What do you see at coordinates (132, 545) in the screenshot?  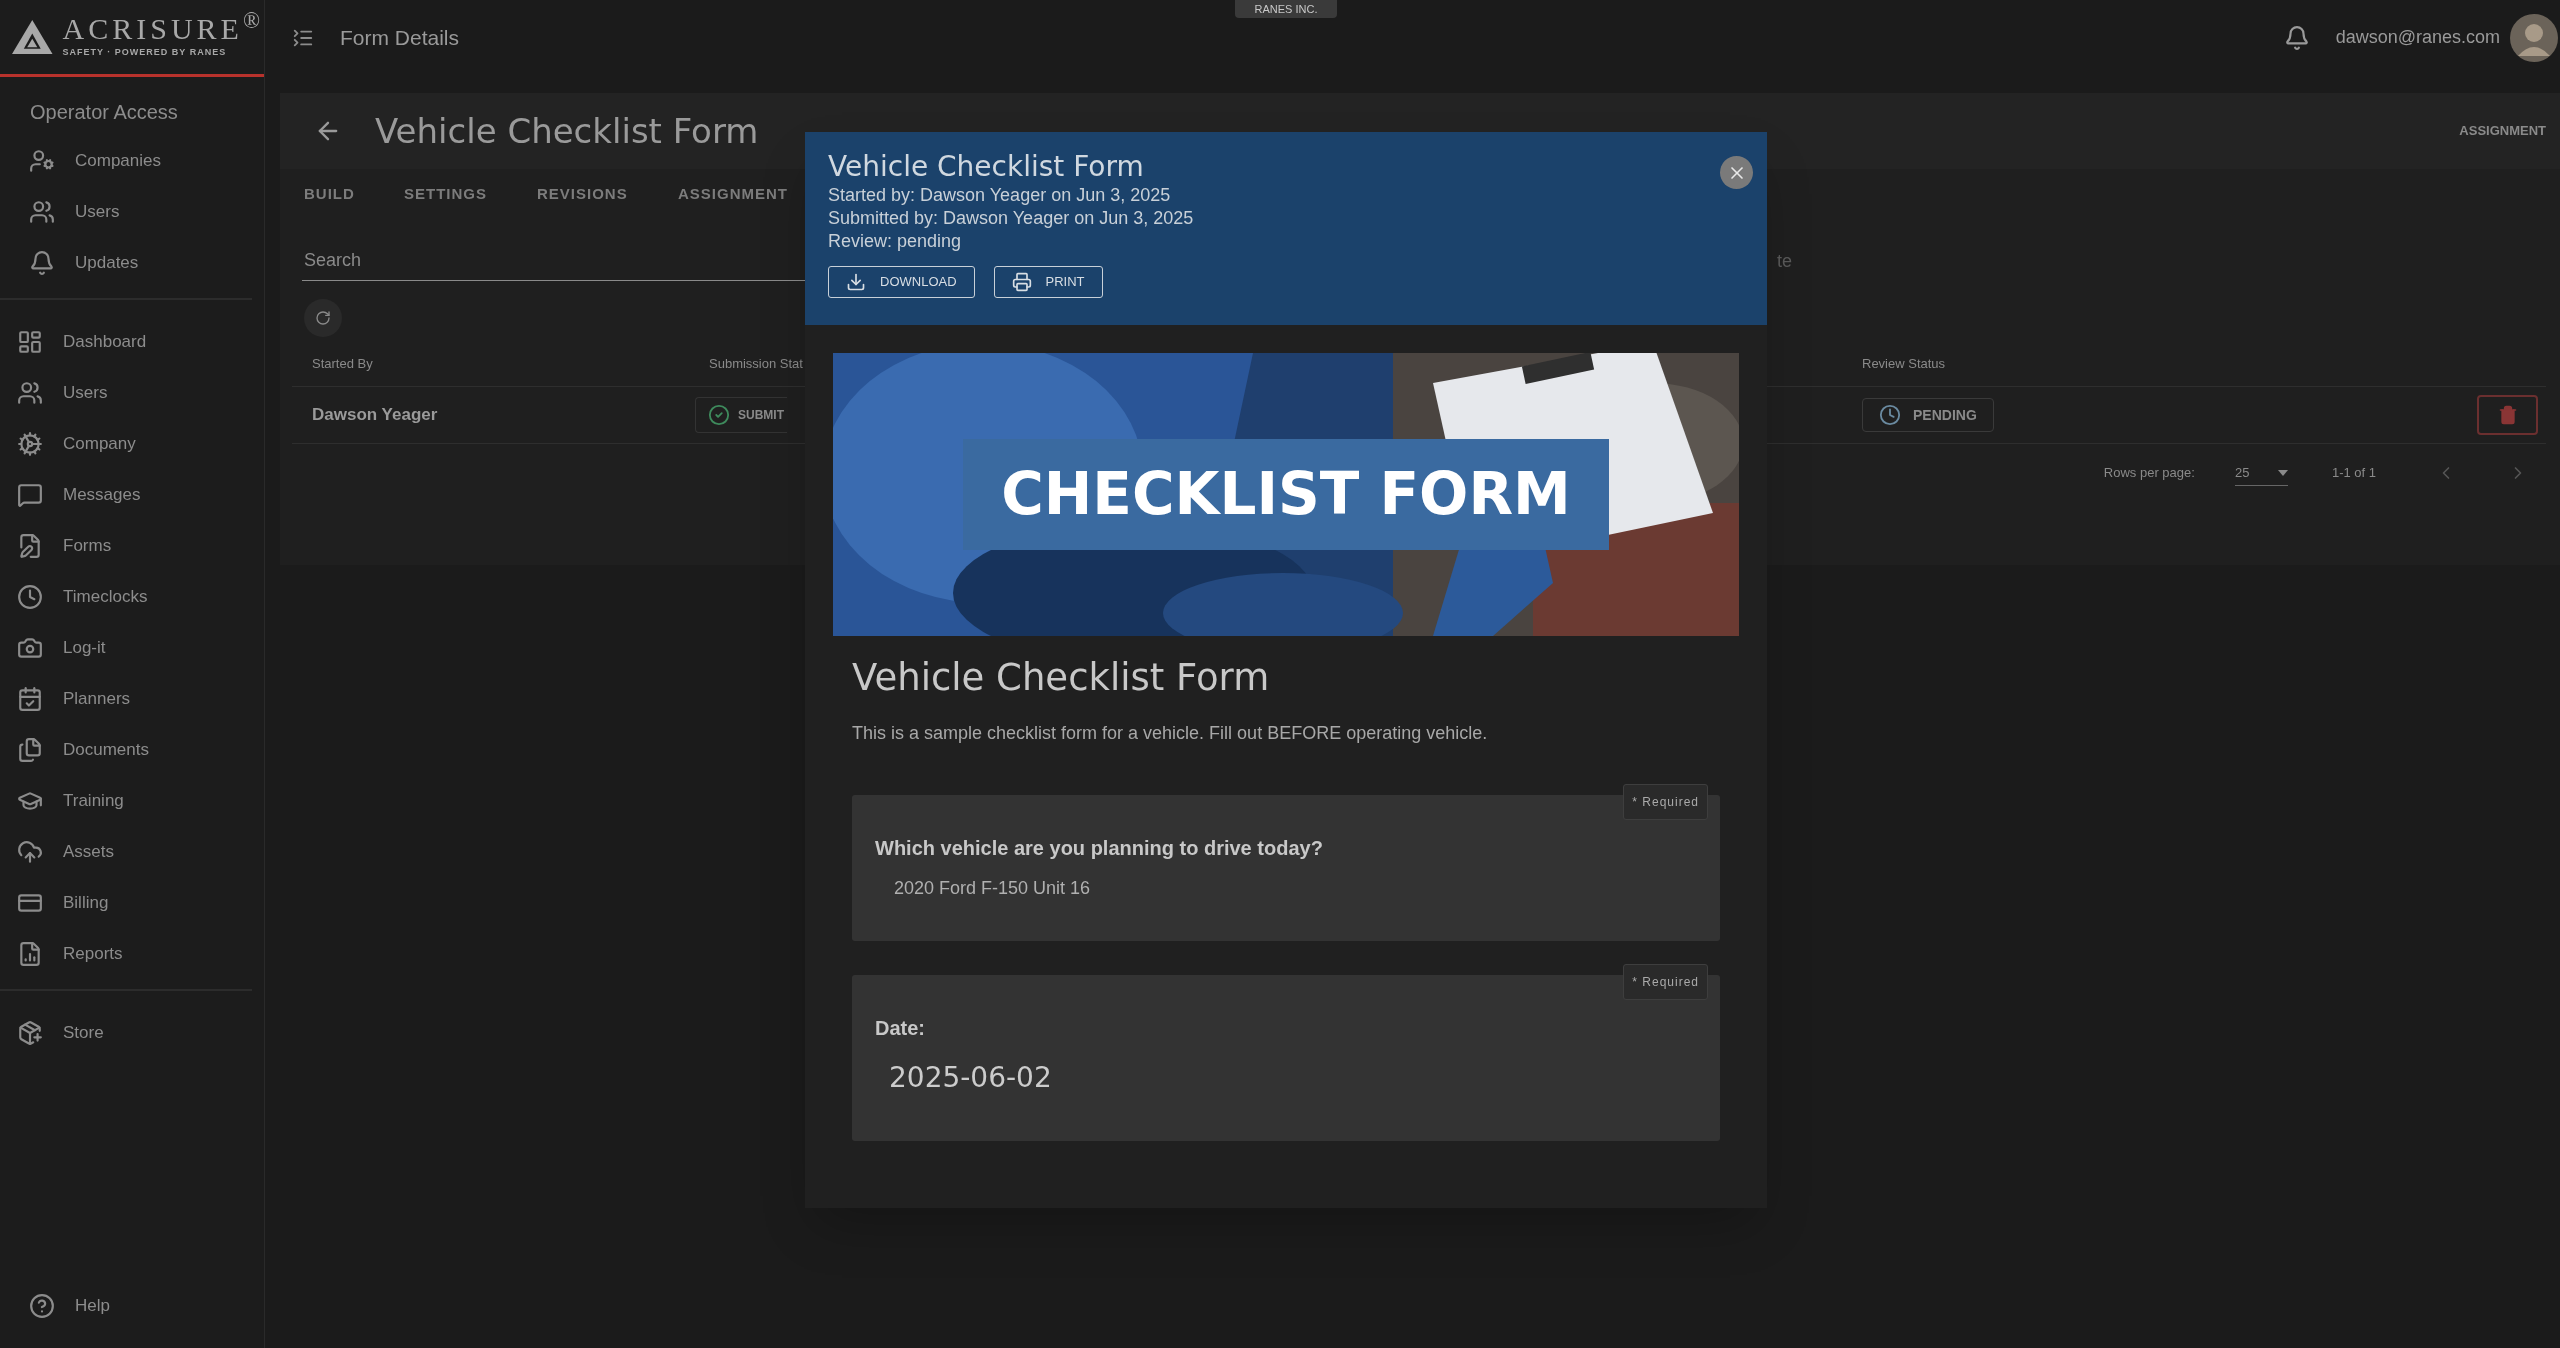 I see `sidebar-item: Forms` at bounding box center [132, 545].